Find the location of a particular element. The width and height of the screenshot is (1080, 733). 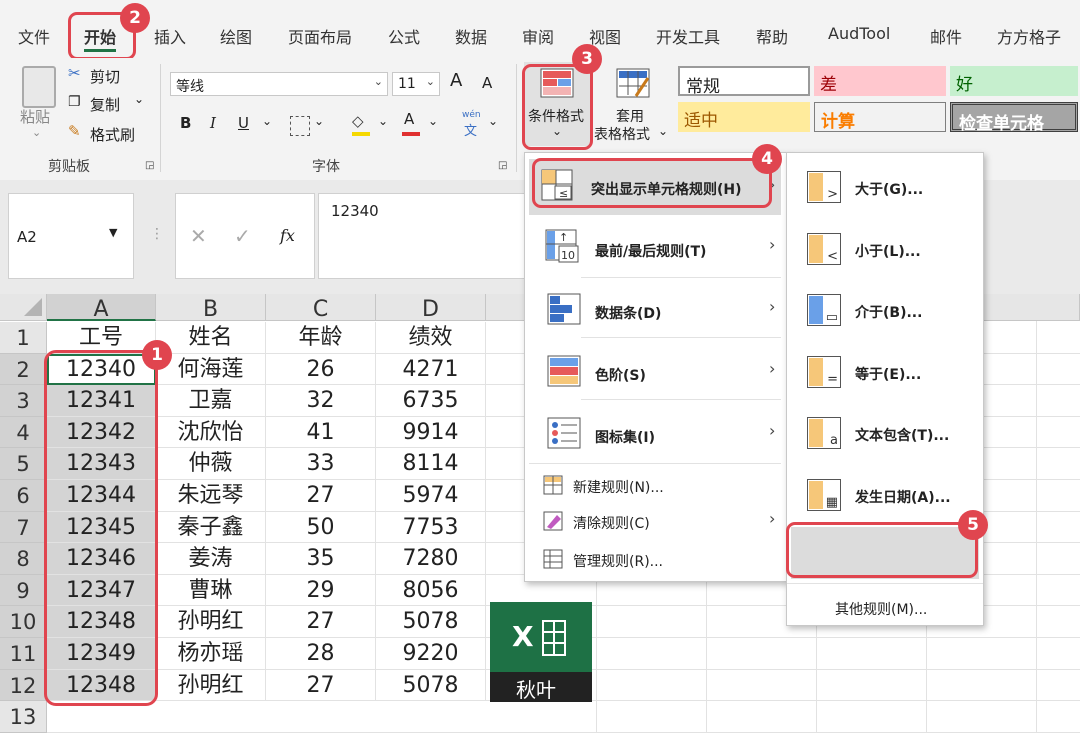

fill-dropdown-icon: ⌄ is located at coordinates (383, 121).